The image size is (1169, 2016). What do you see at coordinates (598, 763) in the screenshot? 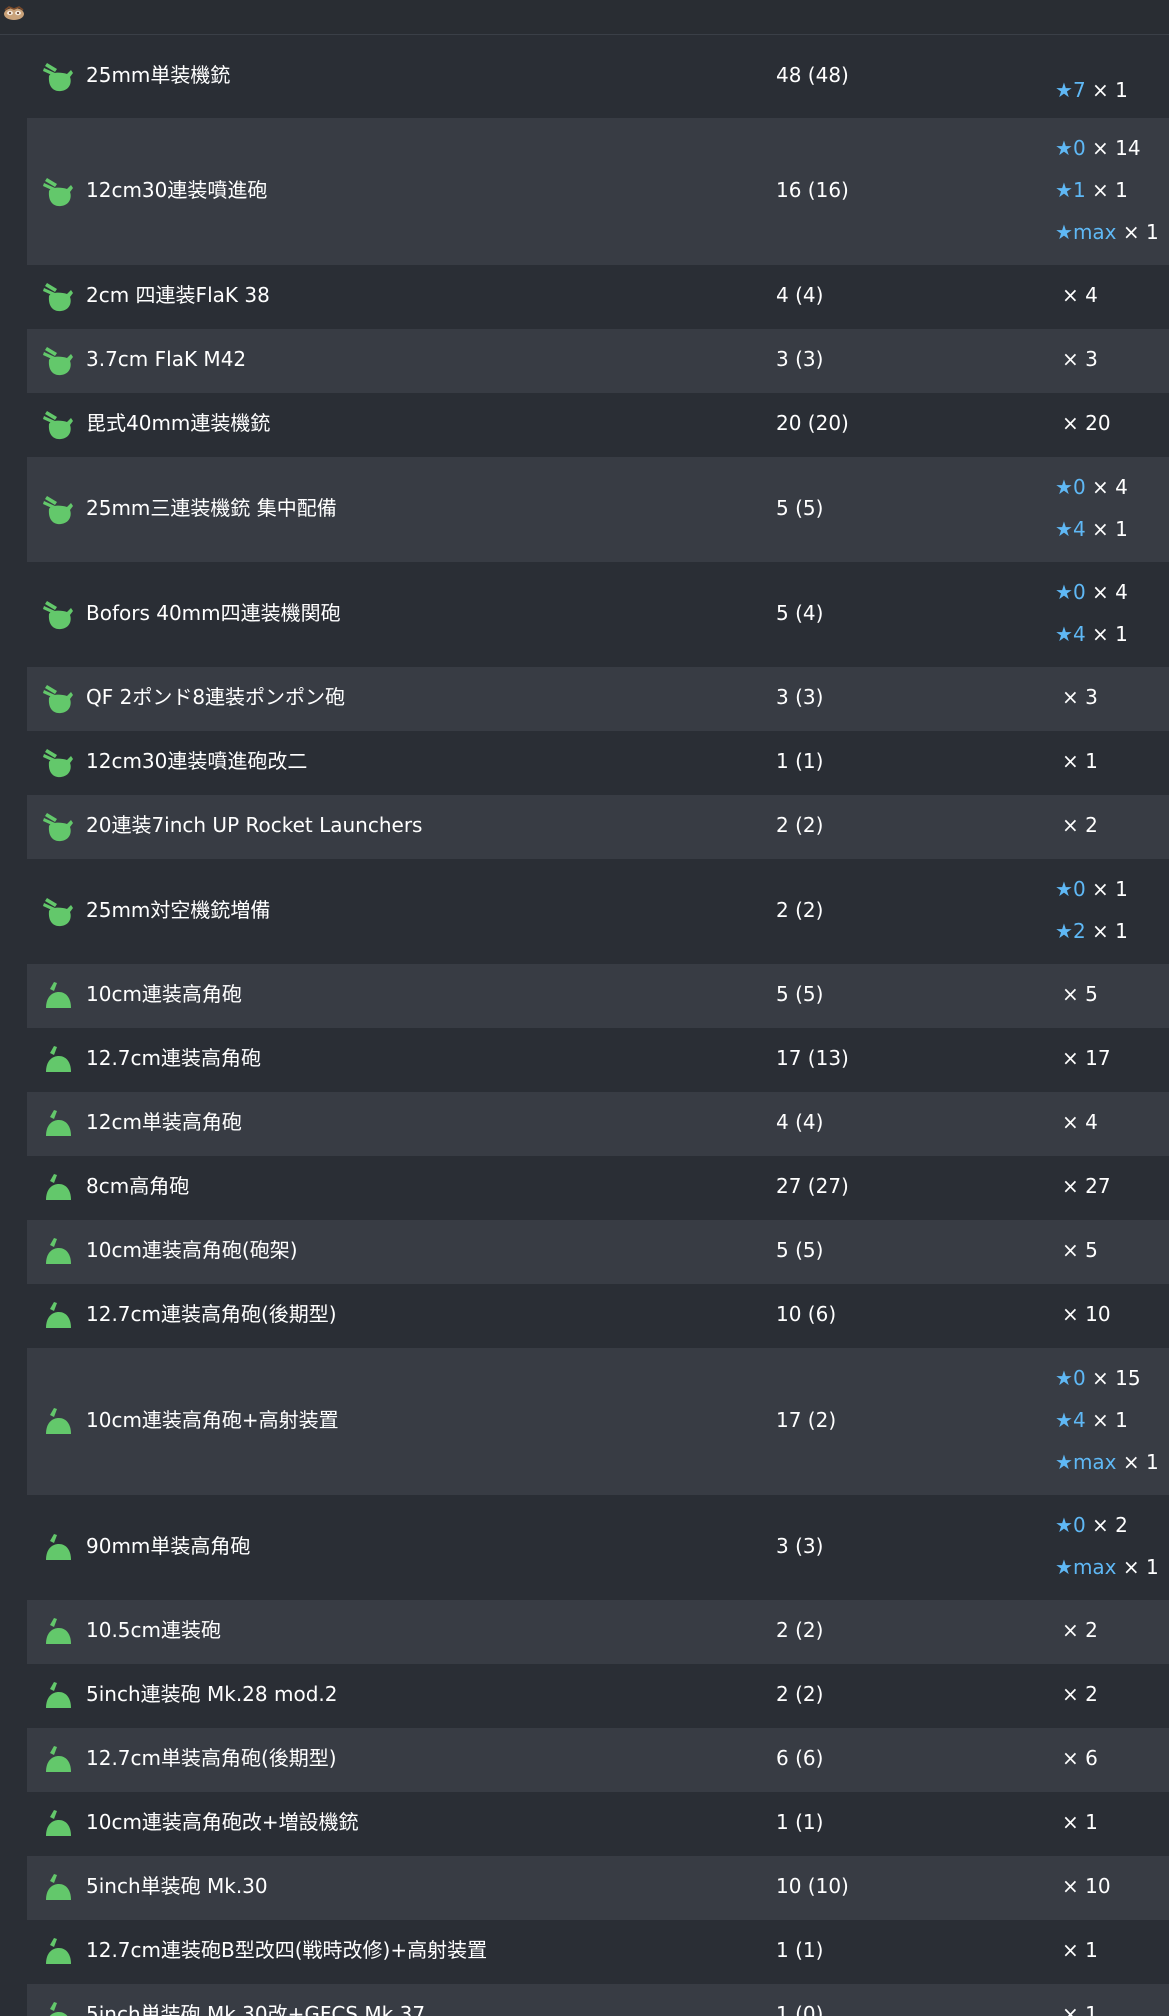
I see `table-row: 12cm30連装噴進砲改二 1 (1) × 1` at bounding box center [598, 763].